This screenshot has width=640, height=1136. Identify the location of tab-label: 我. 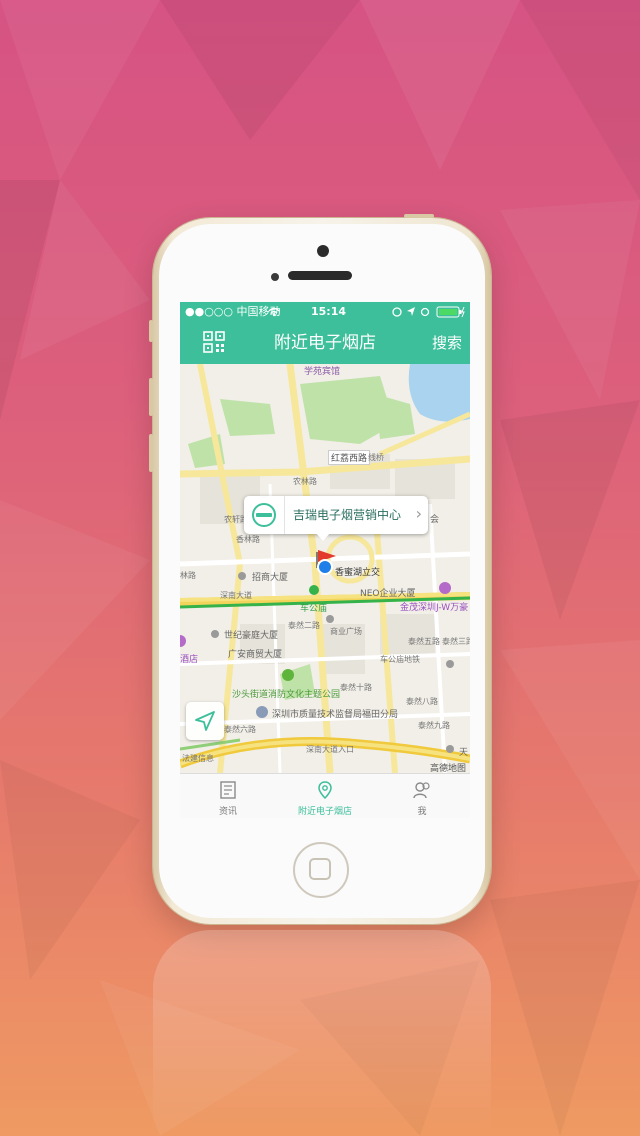
(422, 812).